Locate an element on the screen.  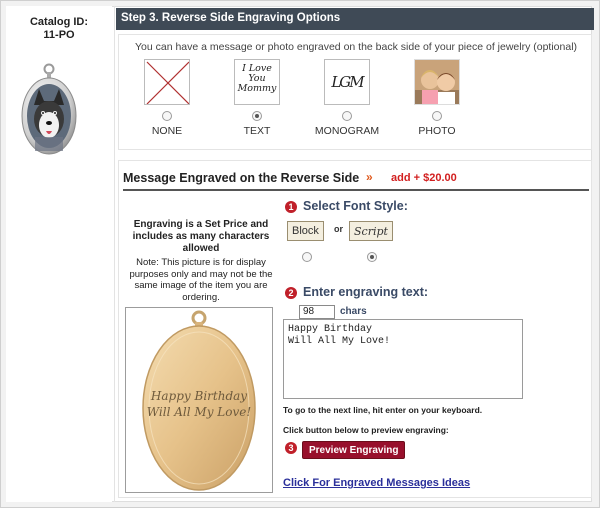
none-option-image is located at coordinates (167, 82).